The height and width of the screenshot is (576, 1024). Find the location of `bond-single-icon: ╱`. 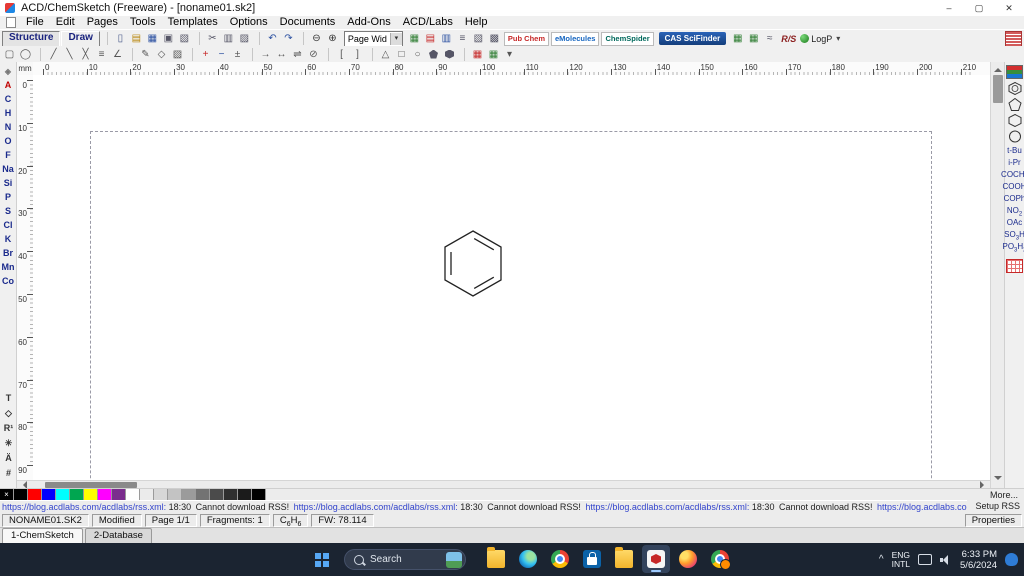

bond-single-icon: ╱ is located at coordinates (53, 54).